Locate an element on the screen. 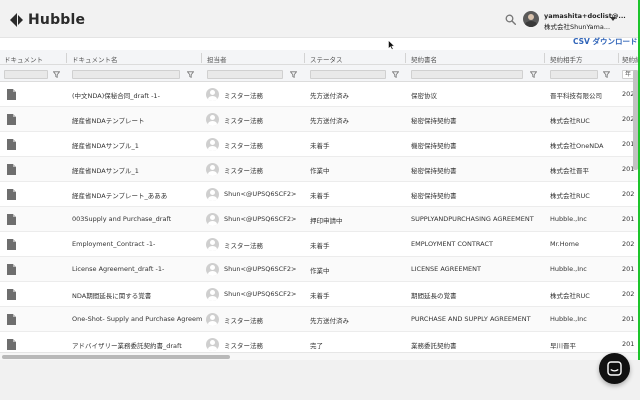 This screenshot has height=400, width=640. user-avatar is located at coordinates (531, 19).